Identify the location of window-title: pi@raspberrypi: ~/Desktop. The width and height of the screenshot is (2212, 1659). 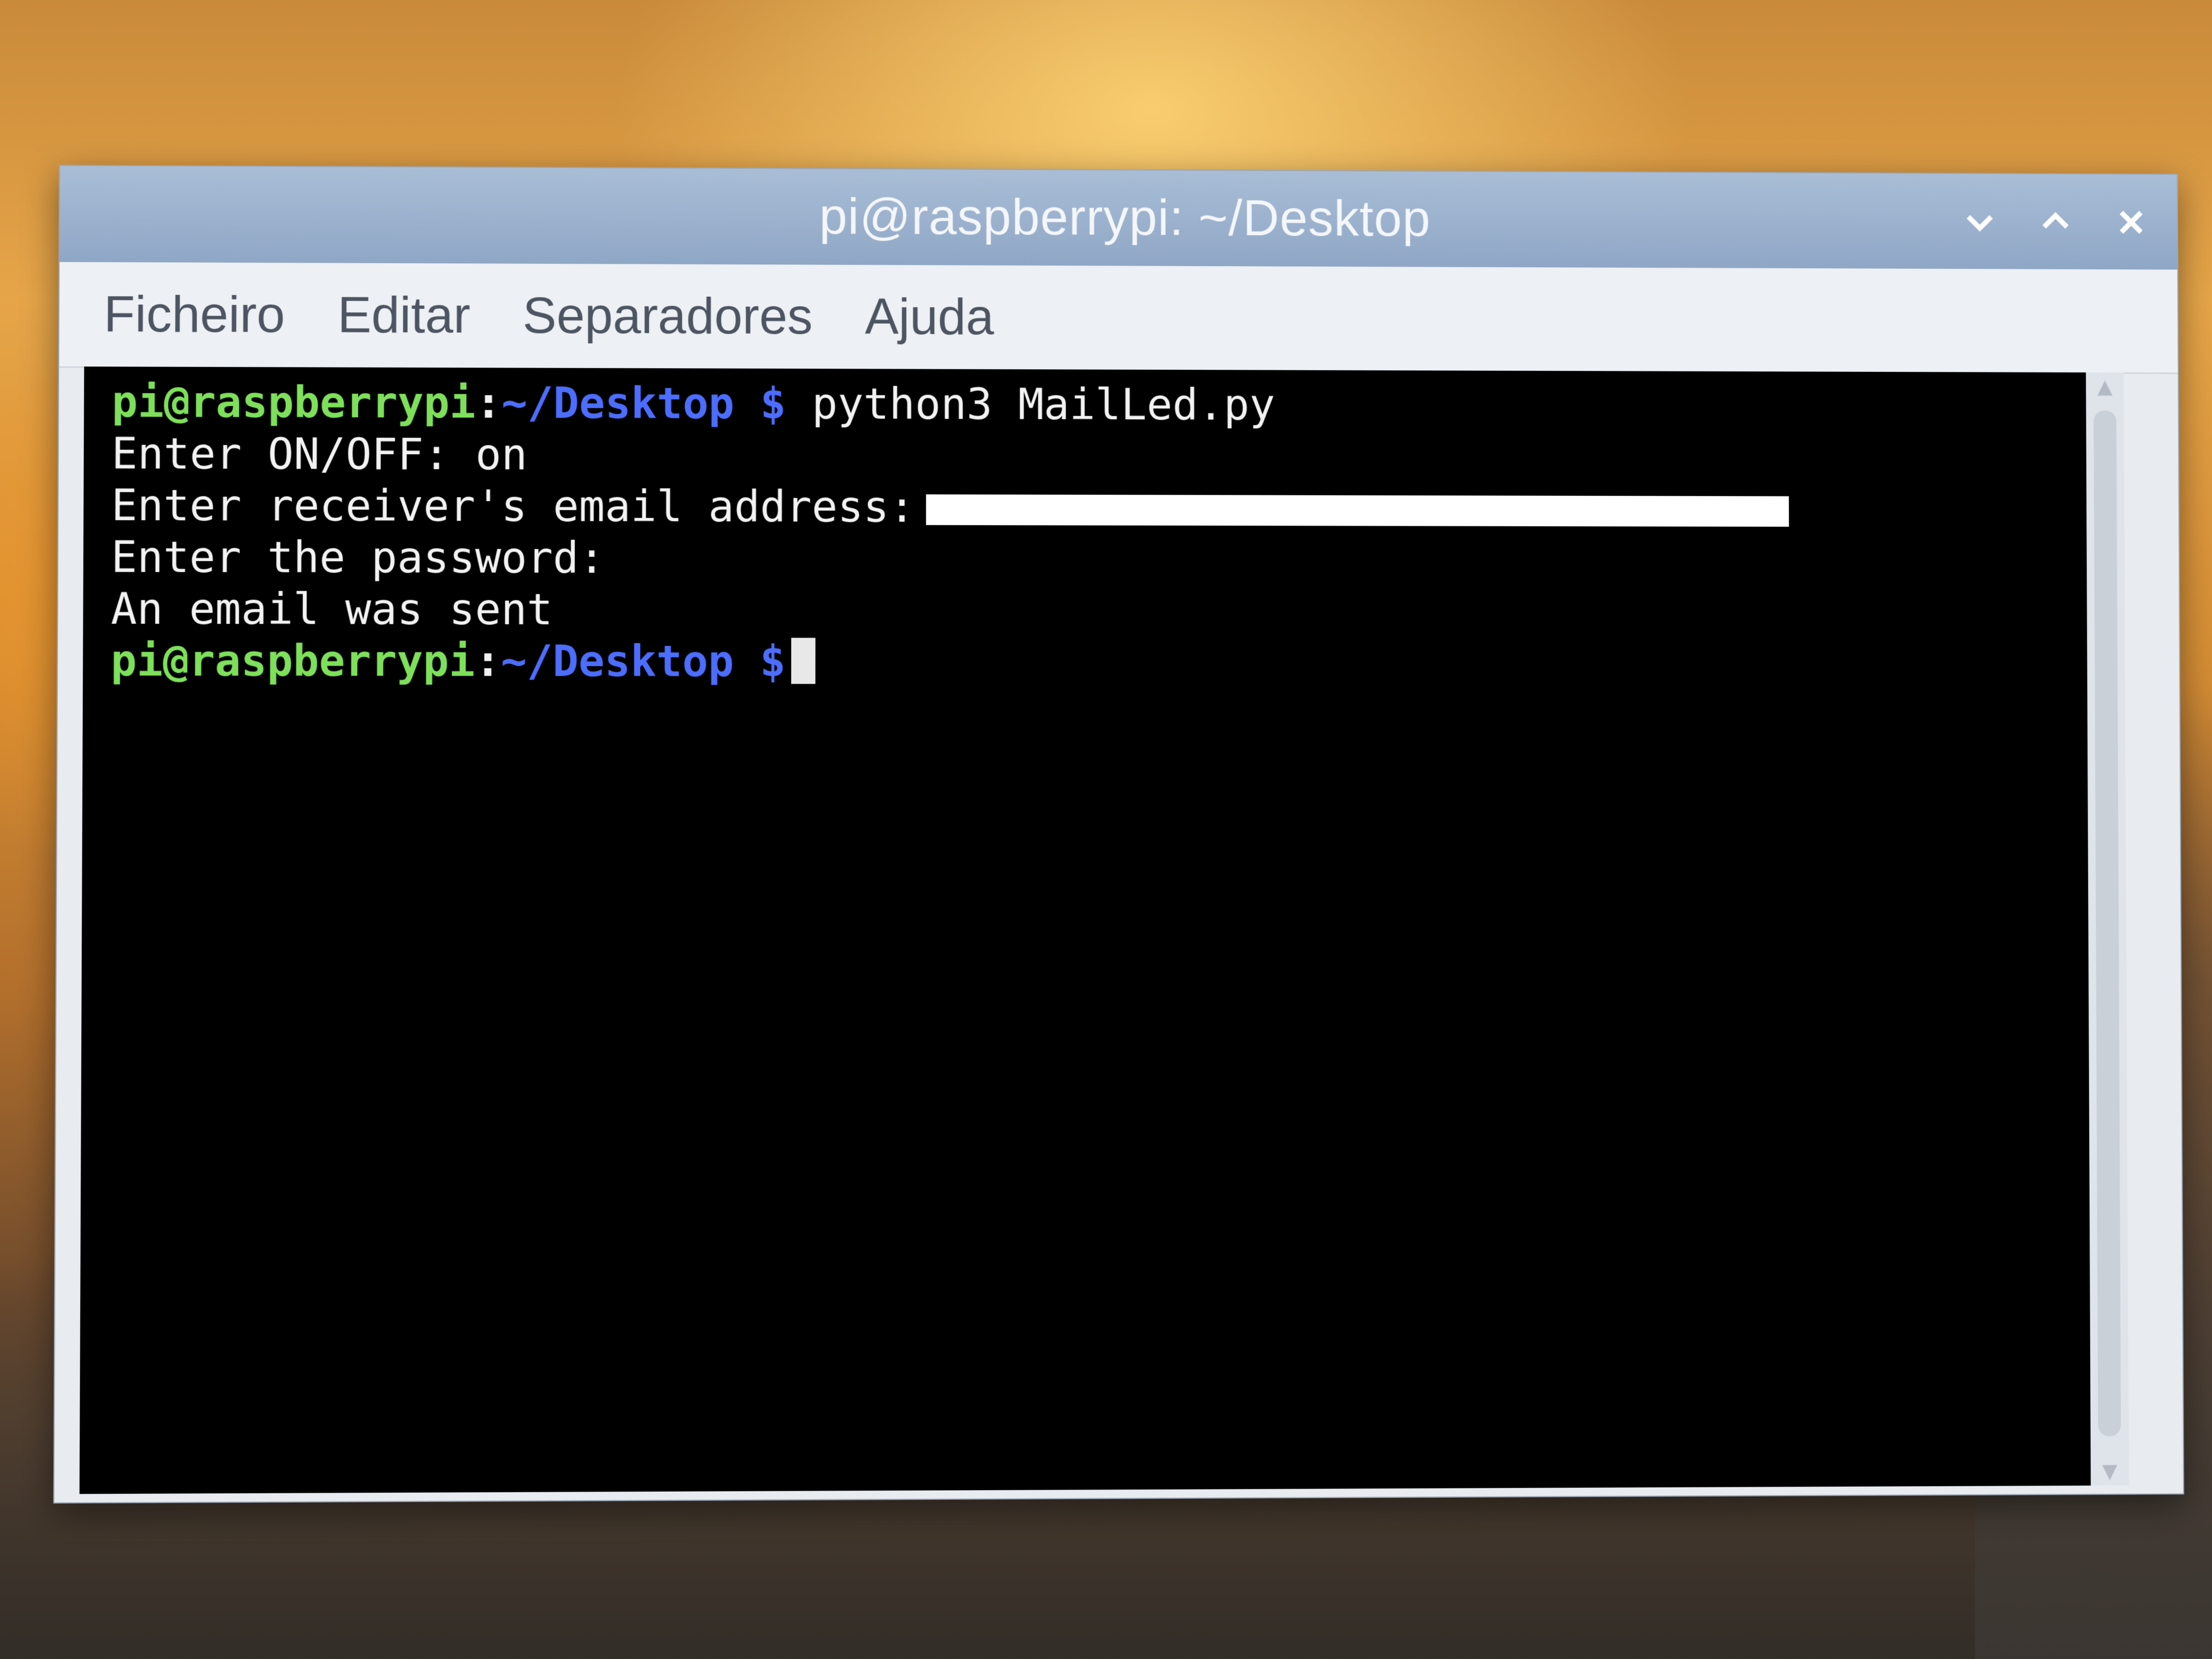
(1125, 218).